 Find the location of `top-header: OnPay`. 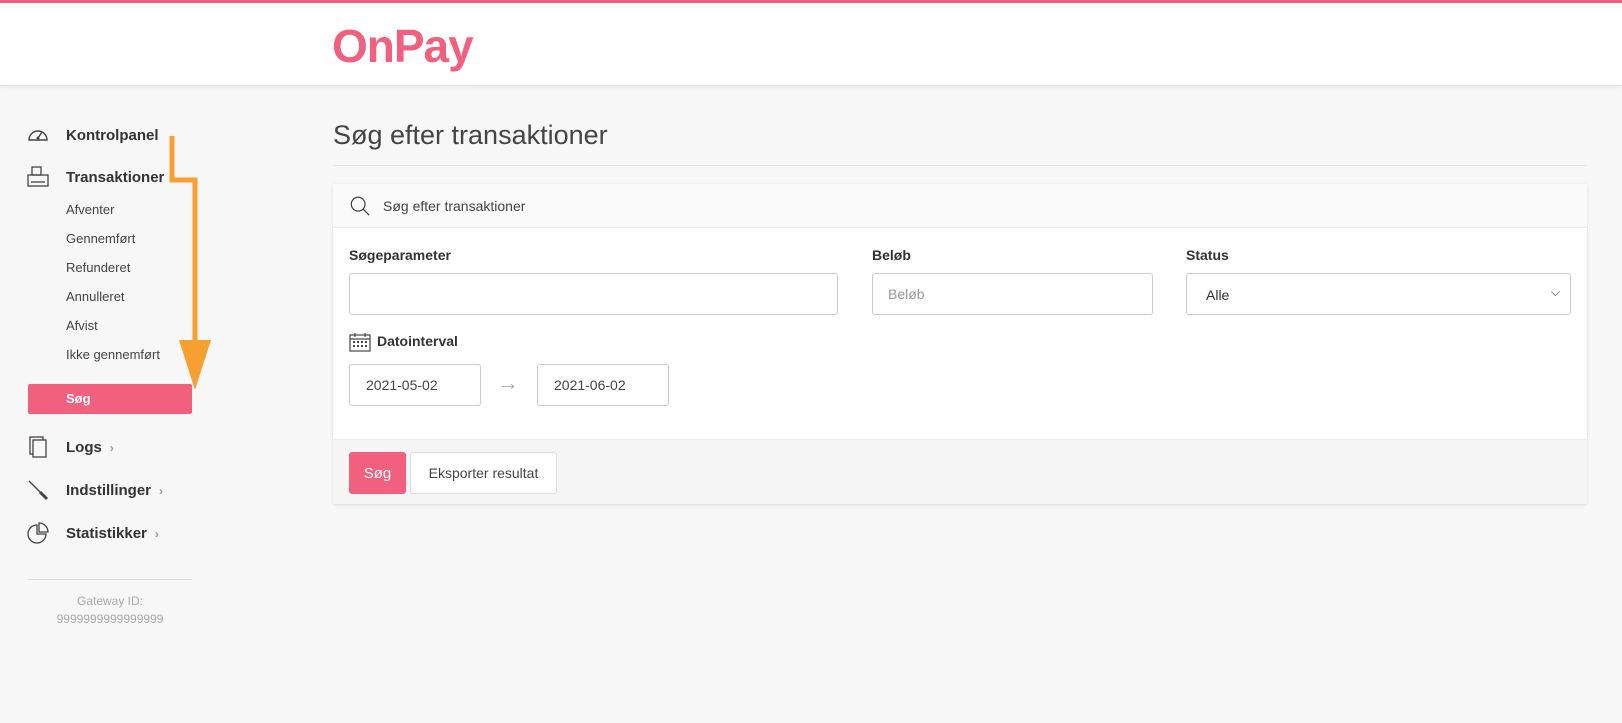

top-header: OnPay is located at coordinates (811, 43).